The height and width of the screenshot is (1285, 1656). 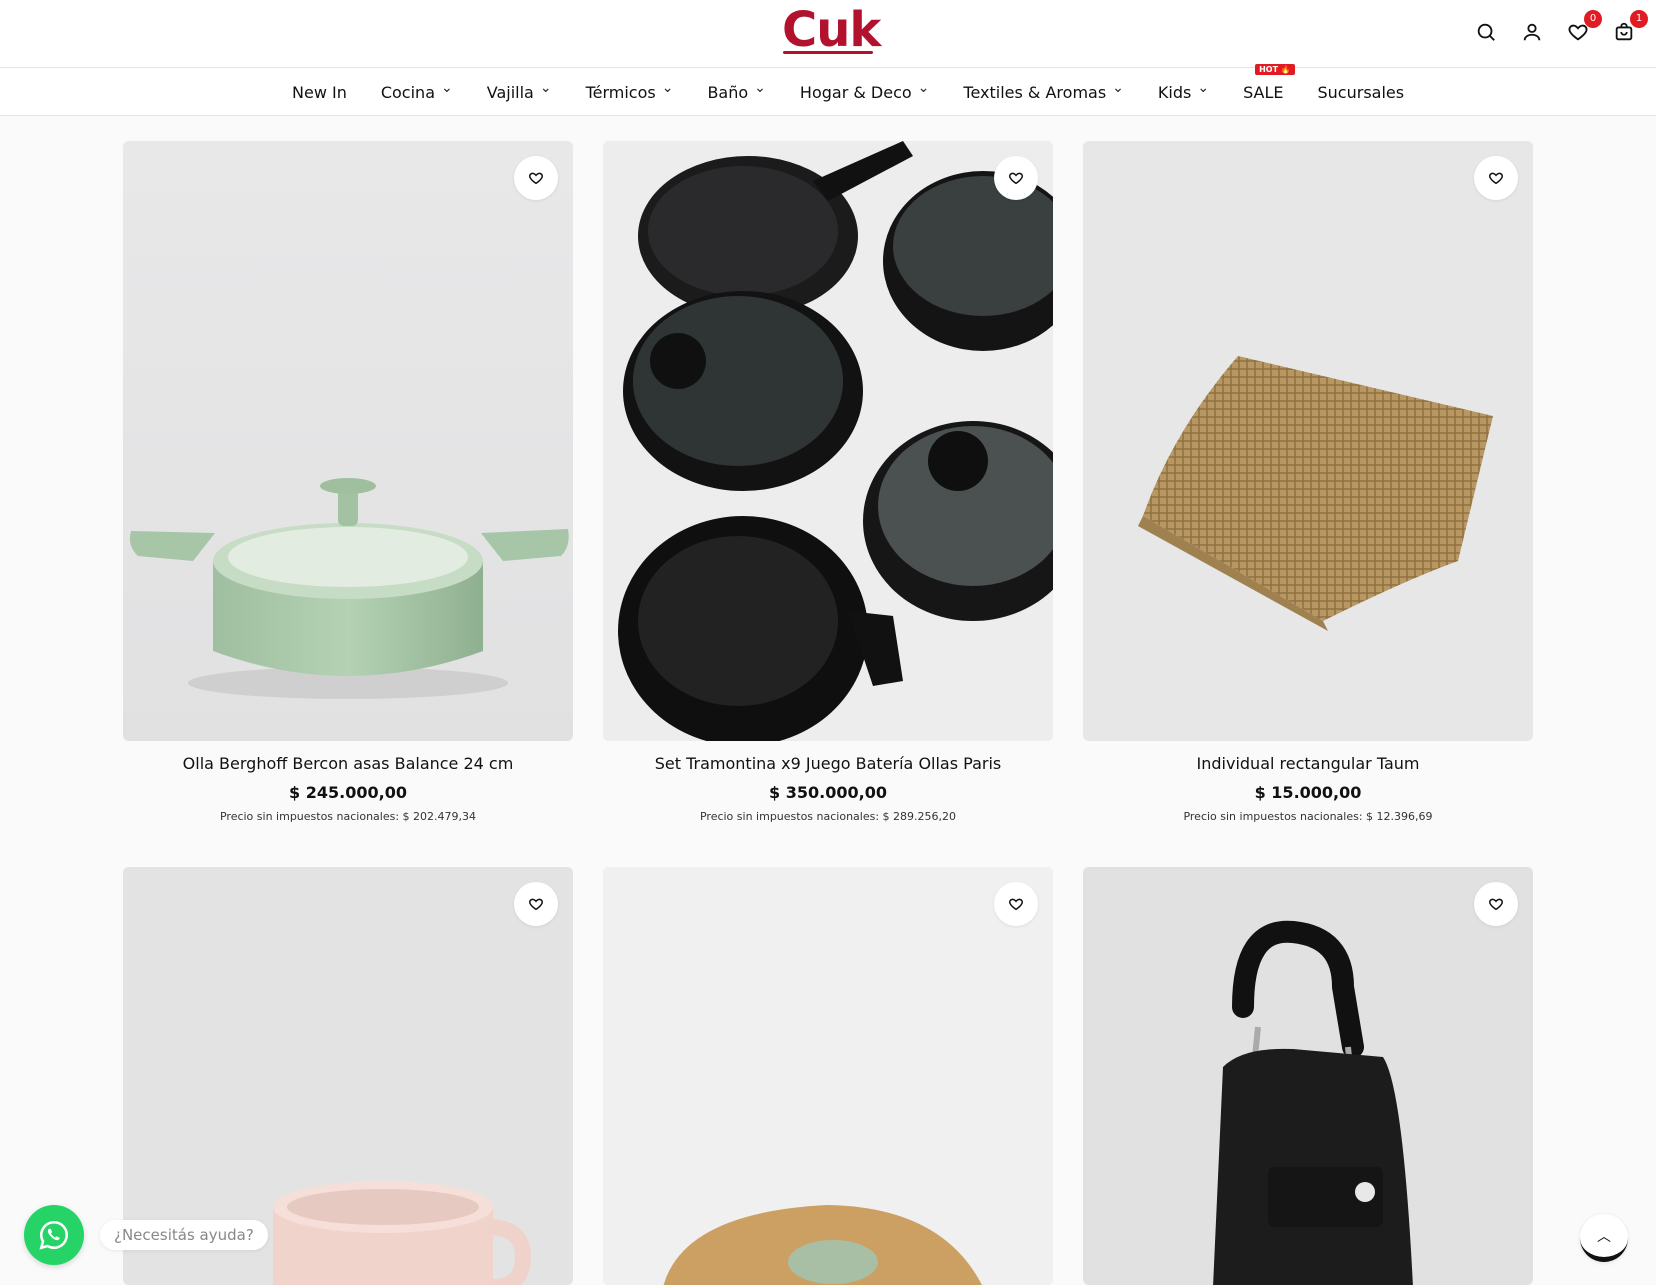 What do you see at coordinates (1560, 29) in the screenshot?
I see `header-icons: 0 1` at bounding box center [1560, 29].